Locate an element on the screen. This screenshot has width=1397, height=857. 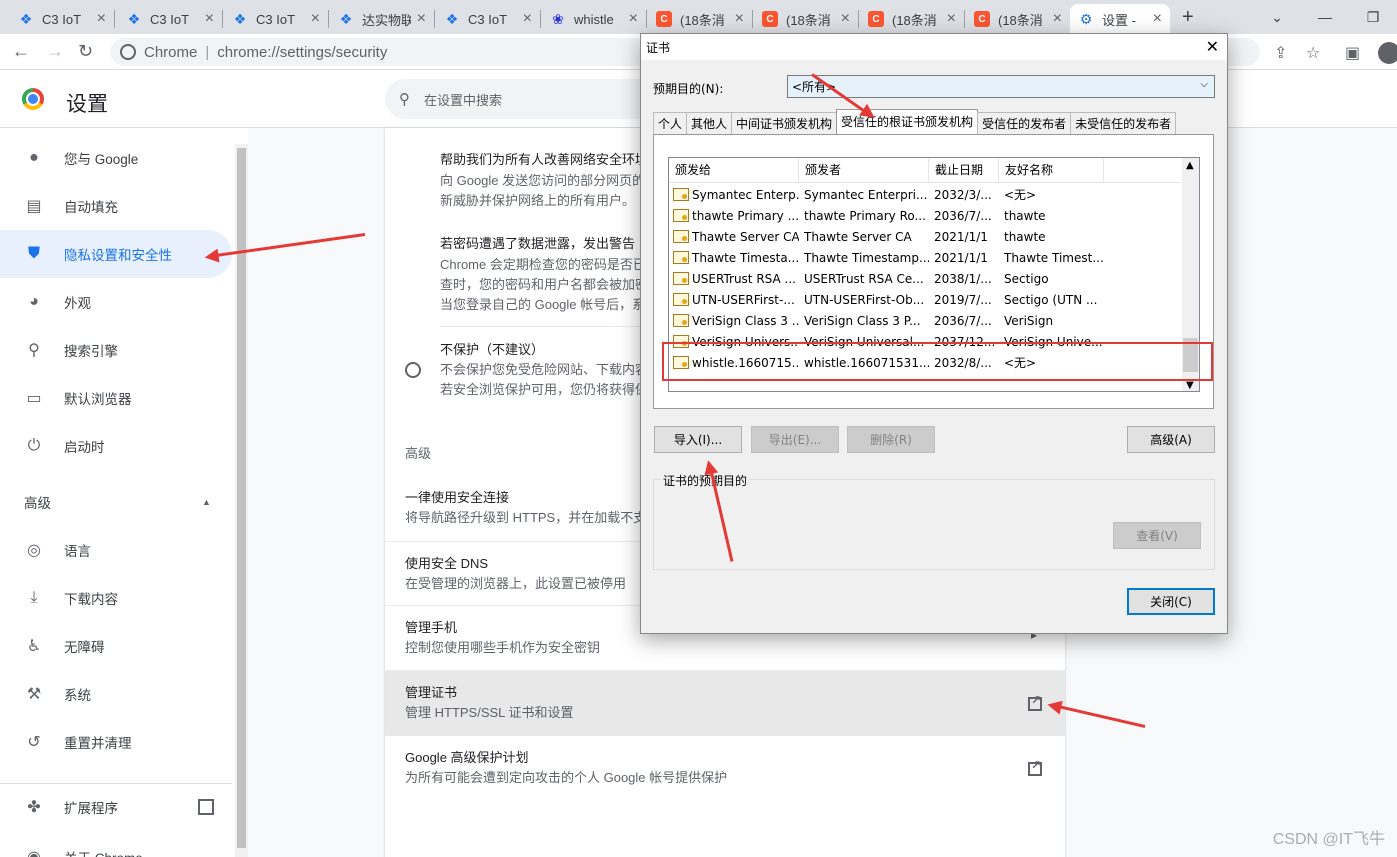
tab-4: ❖ C3 IoT × is located at coordinates (488, 19).